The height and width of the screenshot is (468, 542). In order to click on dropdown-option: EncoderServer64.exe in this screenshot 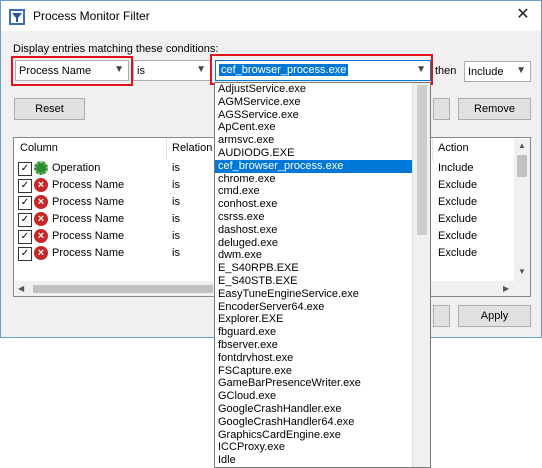, I will do `click(315, 307)`.